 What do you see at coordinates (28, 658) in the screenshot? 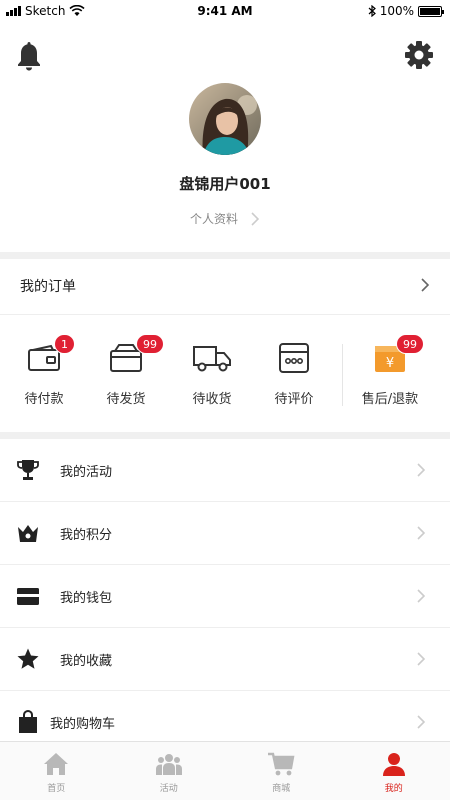
I see `star-icon` at bounding box center [28, 658].